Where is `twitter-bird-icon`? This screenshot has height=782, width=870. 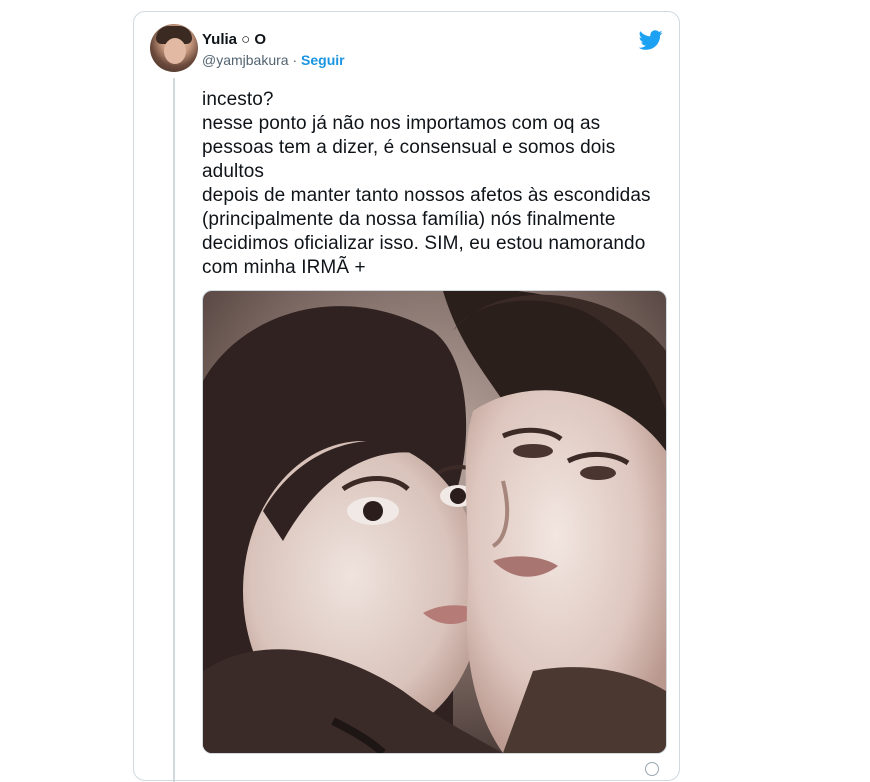 twitter-bird-icon is located at coordinates (650, 40).